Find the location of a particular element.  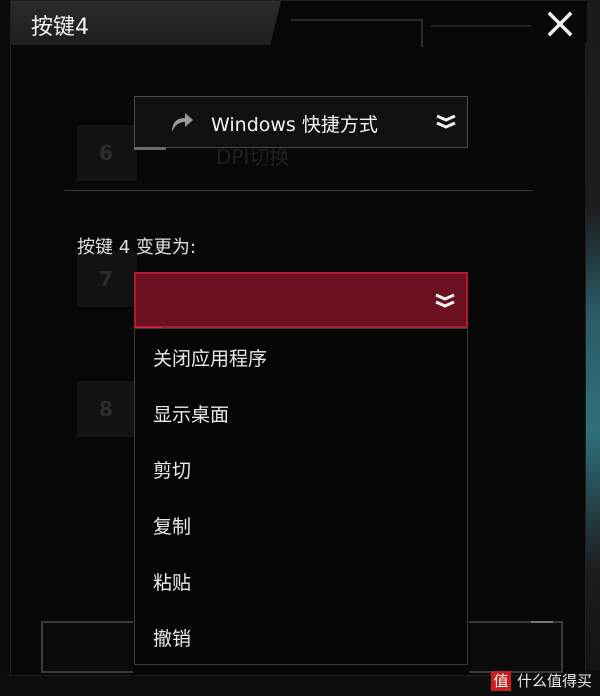

dialog-titlebar: 按键4 is located at coordinates (299, 24).